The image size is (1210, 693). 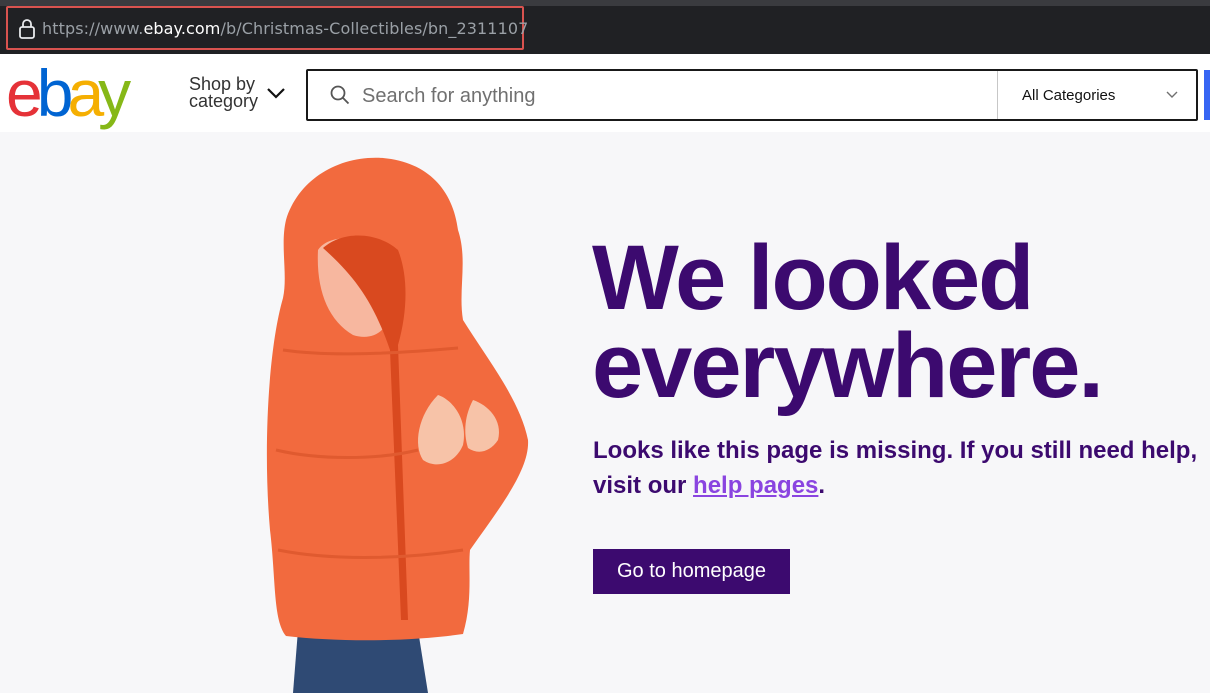 What do you see at coordinates (822, 485) in the screenshot?
I see `message-period: .` at bounding box center [822, 485].